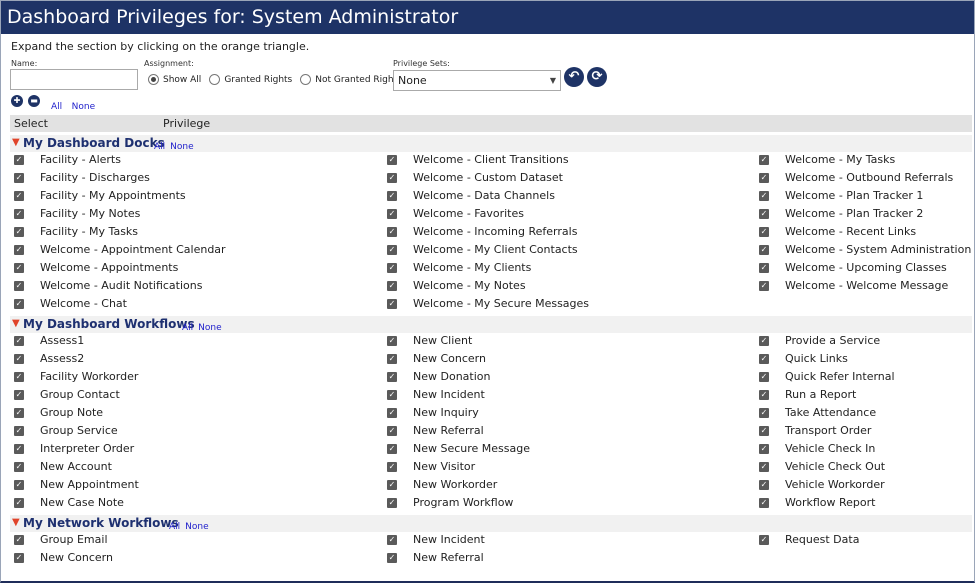  I want to click on privilege-row: ✓ Facility - My Notes, so click(77, 213).